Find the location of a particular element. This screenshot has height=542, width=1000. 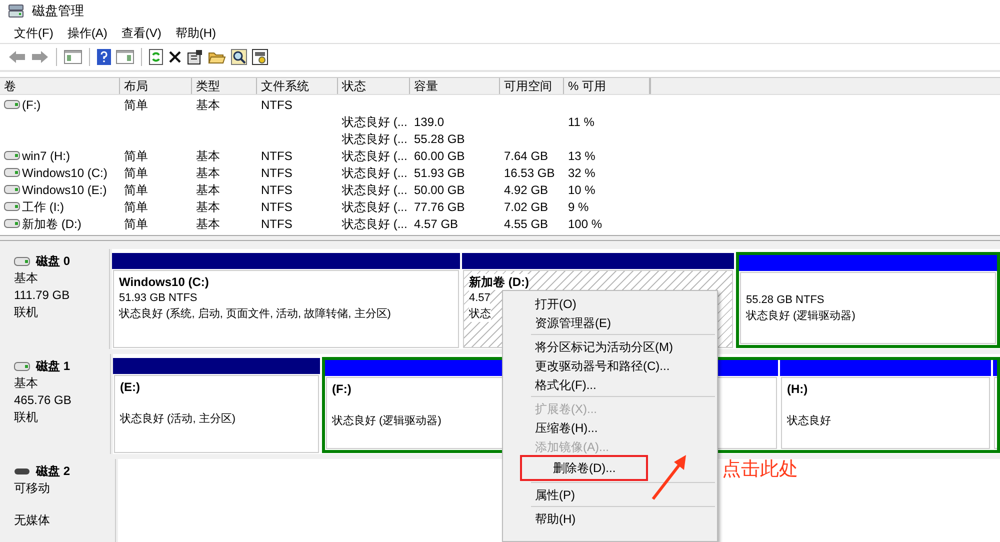

column-header: 类型 is located at coordinates (224, 86).